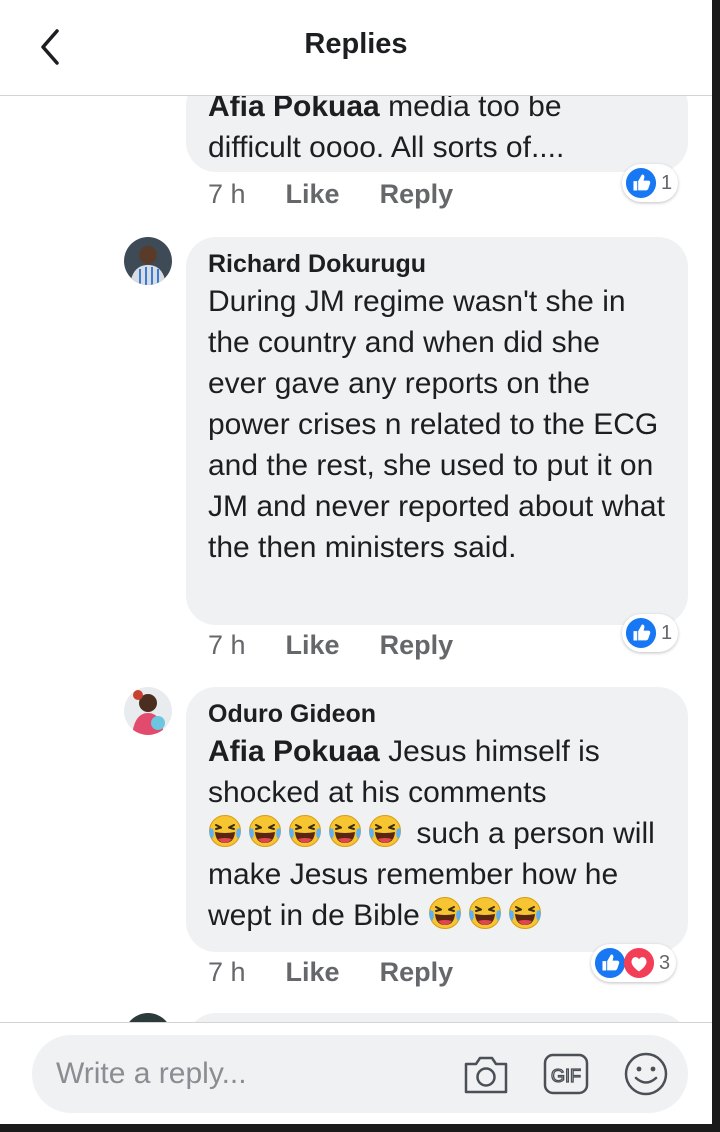 Image resolution: width=720 pixels, height=1132 pixels. I want to click on love-icon, so click(639, 963).